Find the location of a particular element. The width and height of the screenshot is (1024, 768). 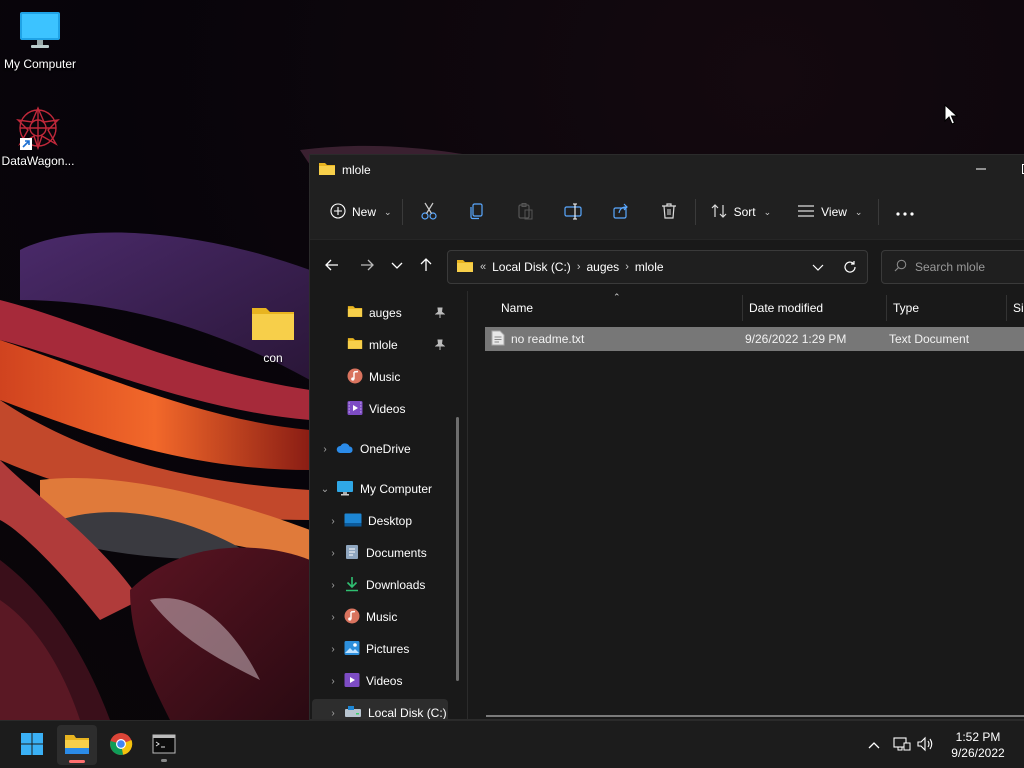

trash-icon is located at coordinates (669, 212).